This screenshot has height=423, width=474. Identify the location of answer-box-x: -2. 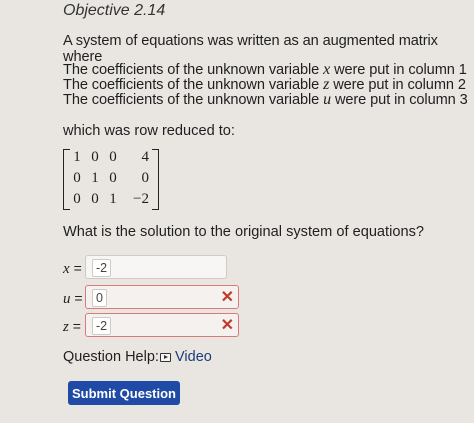
(156, 267).